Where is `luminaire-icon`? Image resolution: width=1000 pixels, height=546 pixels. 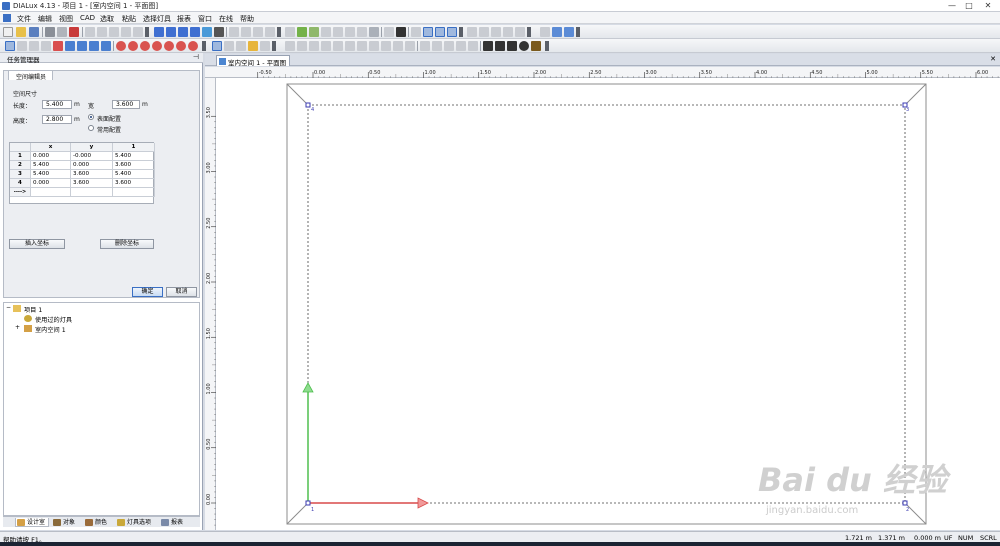
luminaire-icon is located at coordinates (401, 32).